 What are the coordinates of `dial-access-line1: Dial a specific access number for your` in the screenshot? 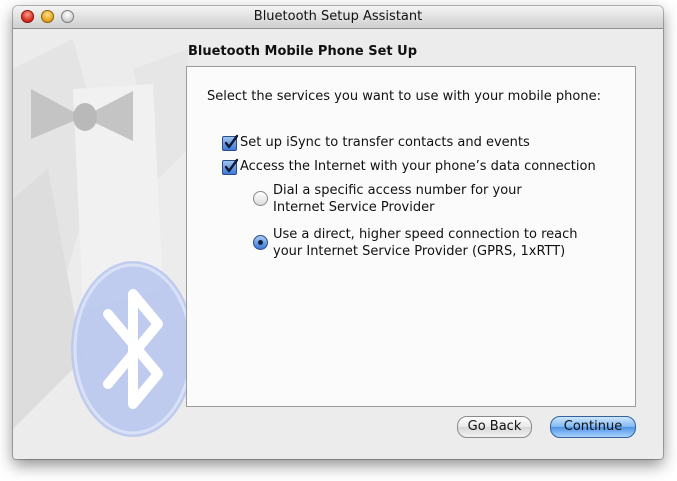 It's located at (397, 190).